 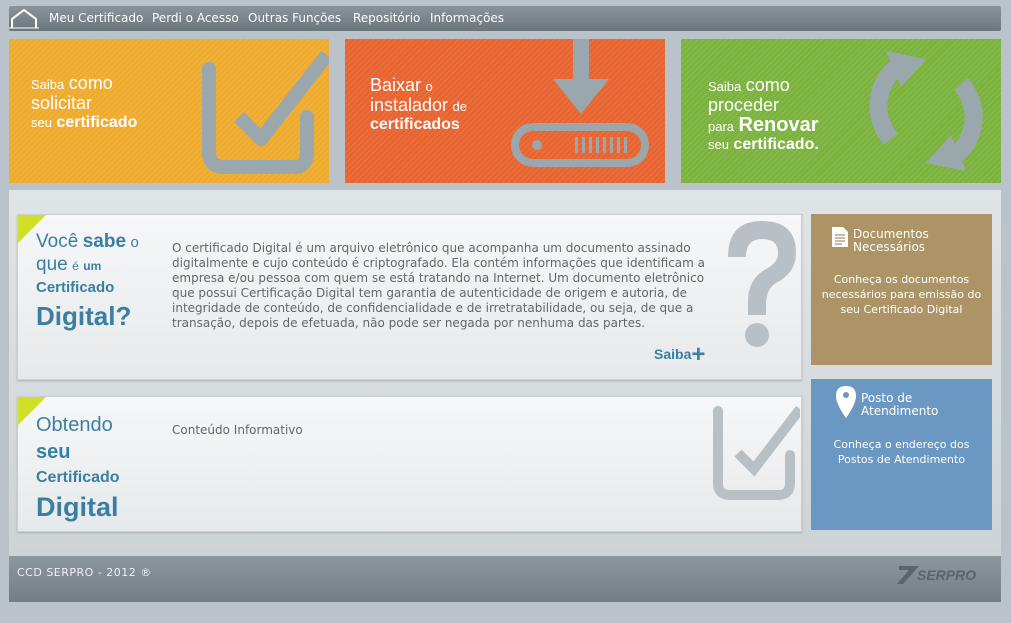 What do you see at coordinates (84, 572) in the screenshot?
I see `copyright-text: CCD SERPRO - 2012 ®` at bounding box center [84, 572].